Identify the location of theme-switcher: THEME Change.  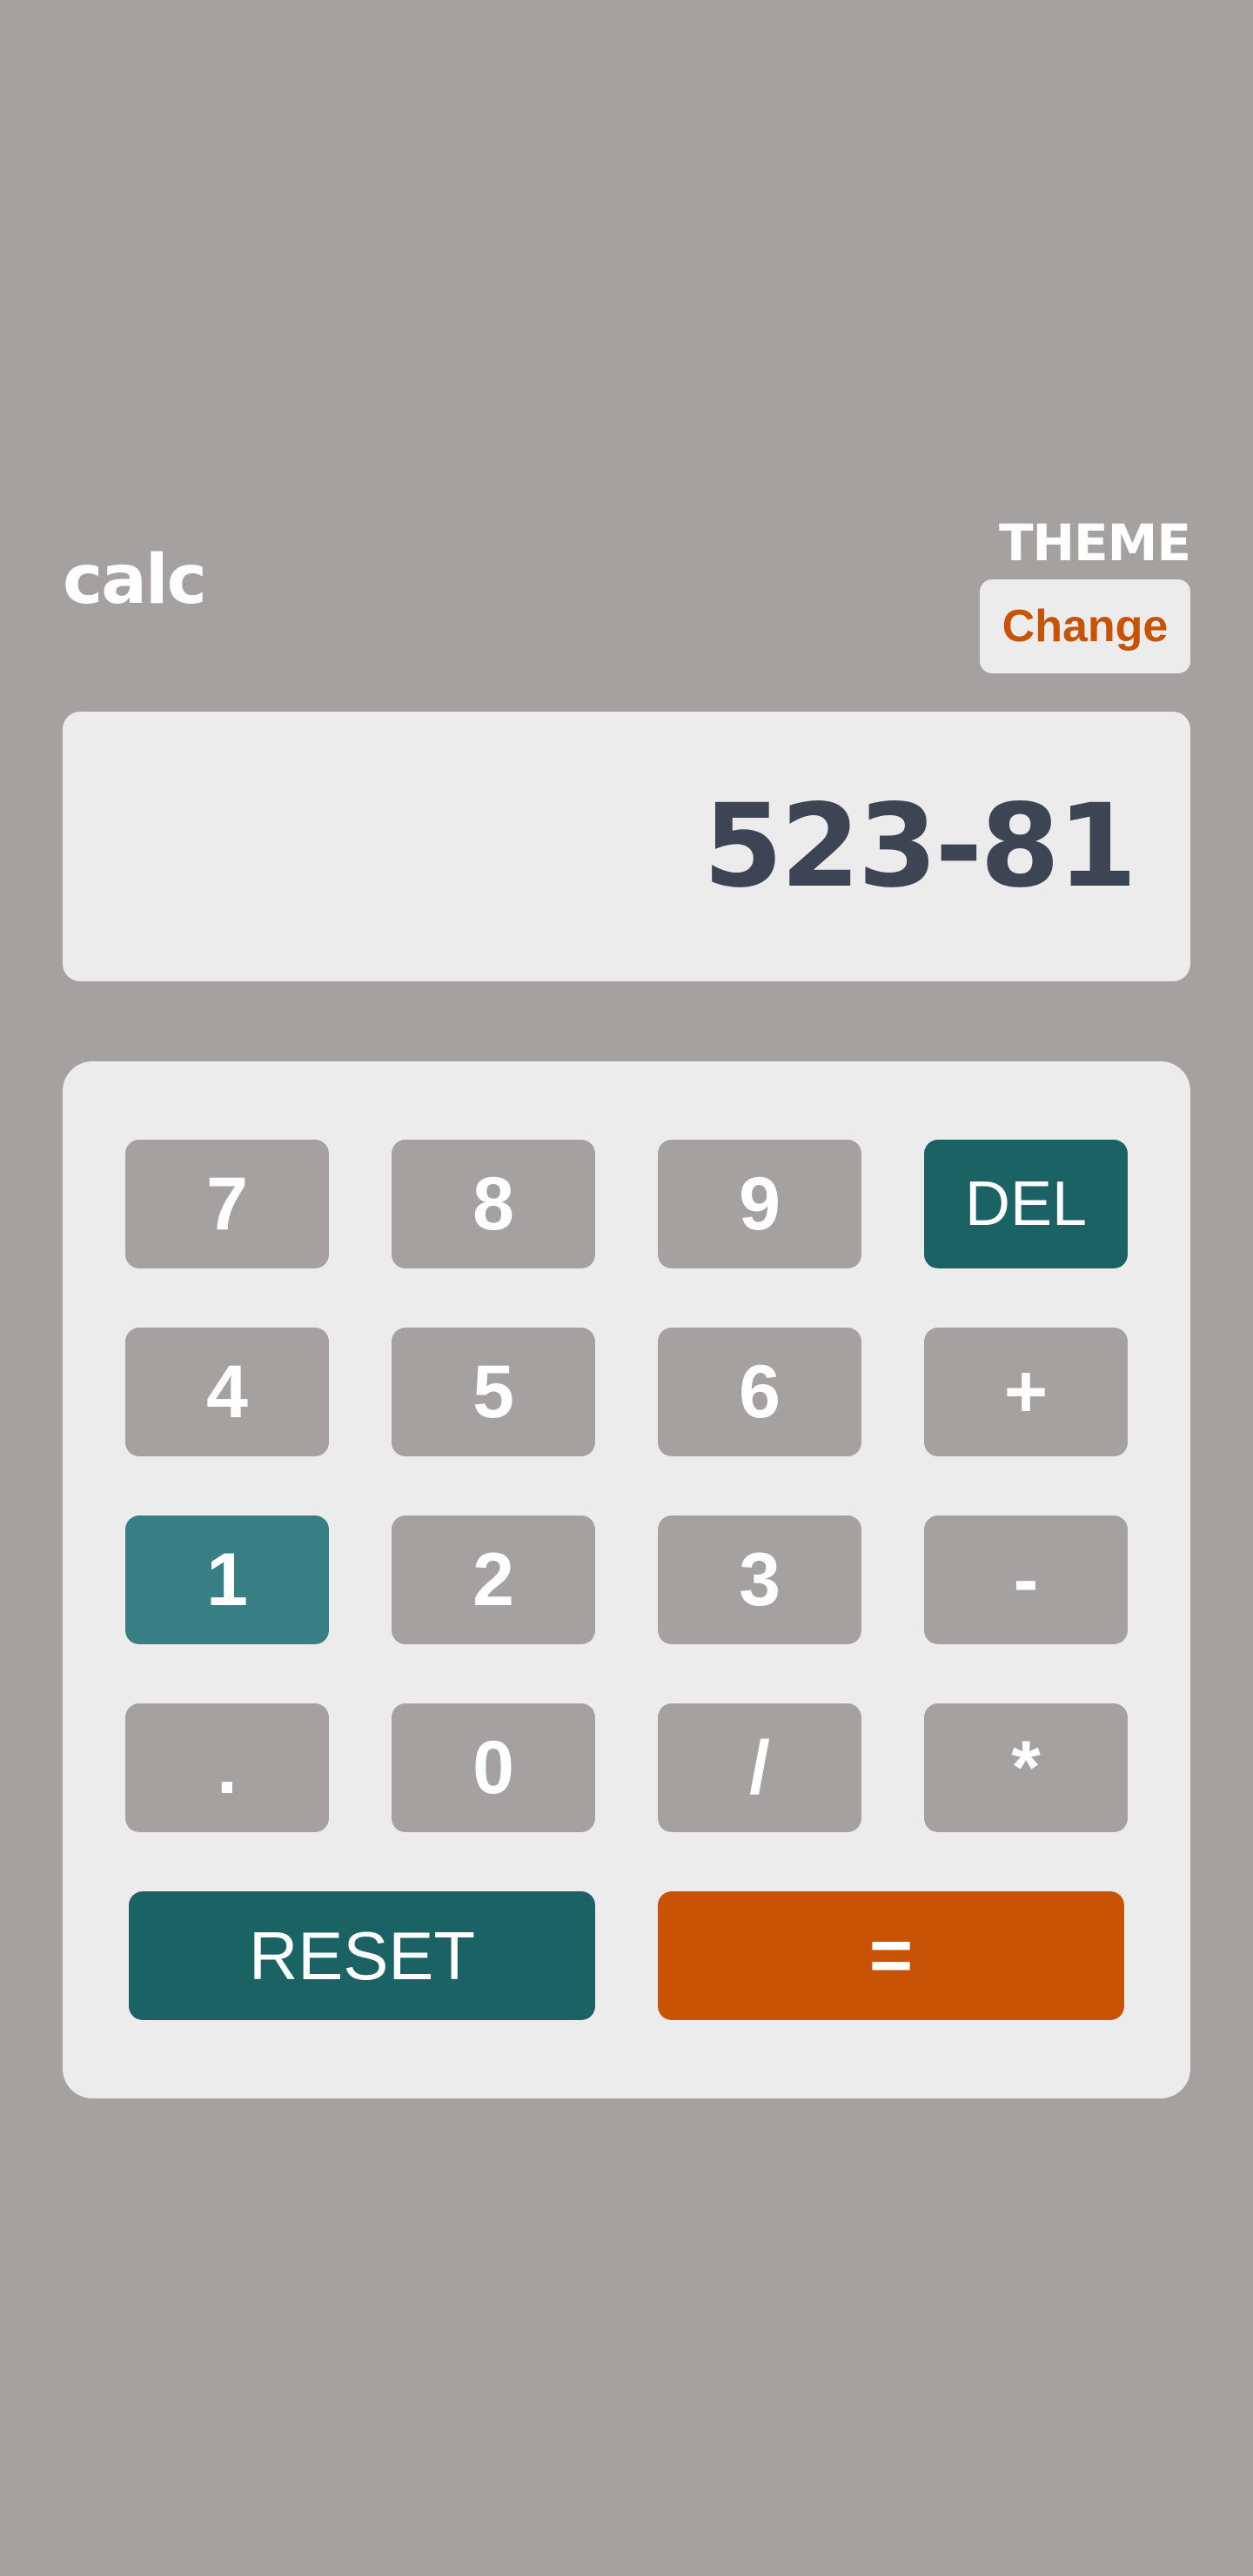
(1085, 592).